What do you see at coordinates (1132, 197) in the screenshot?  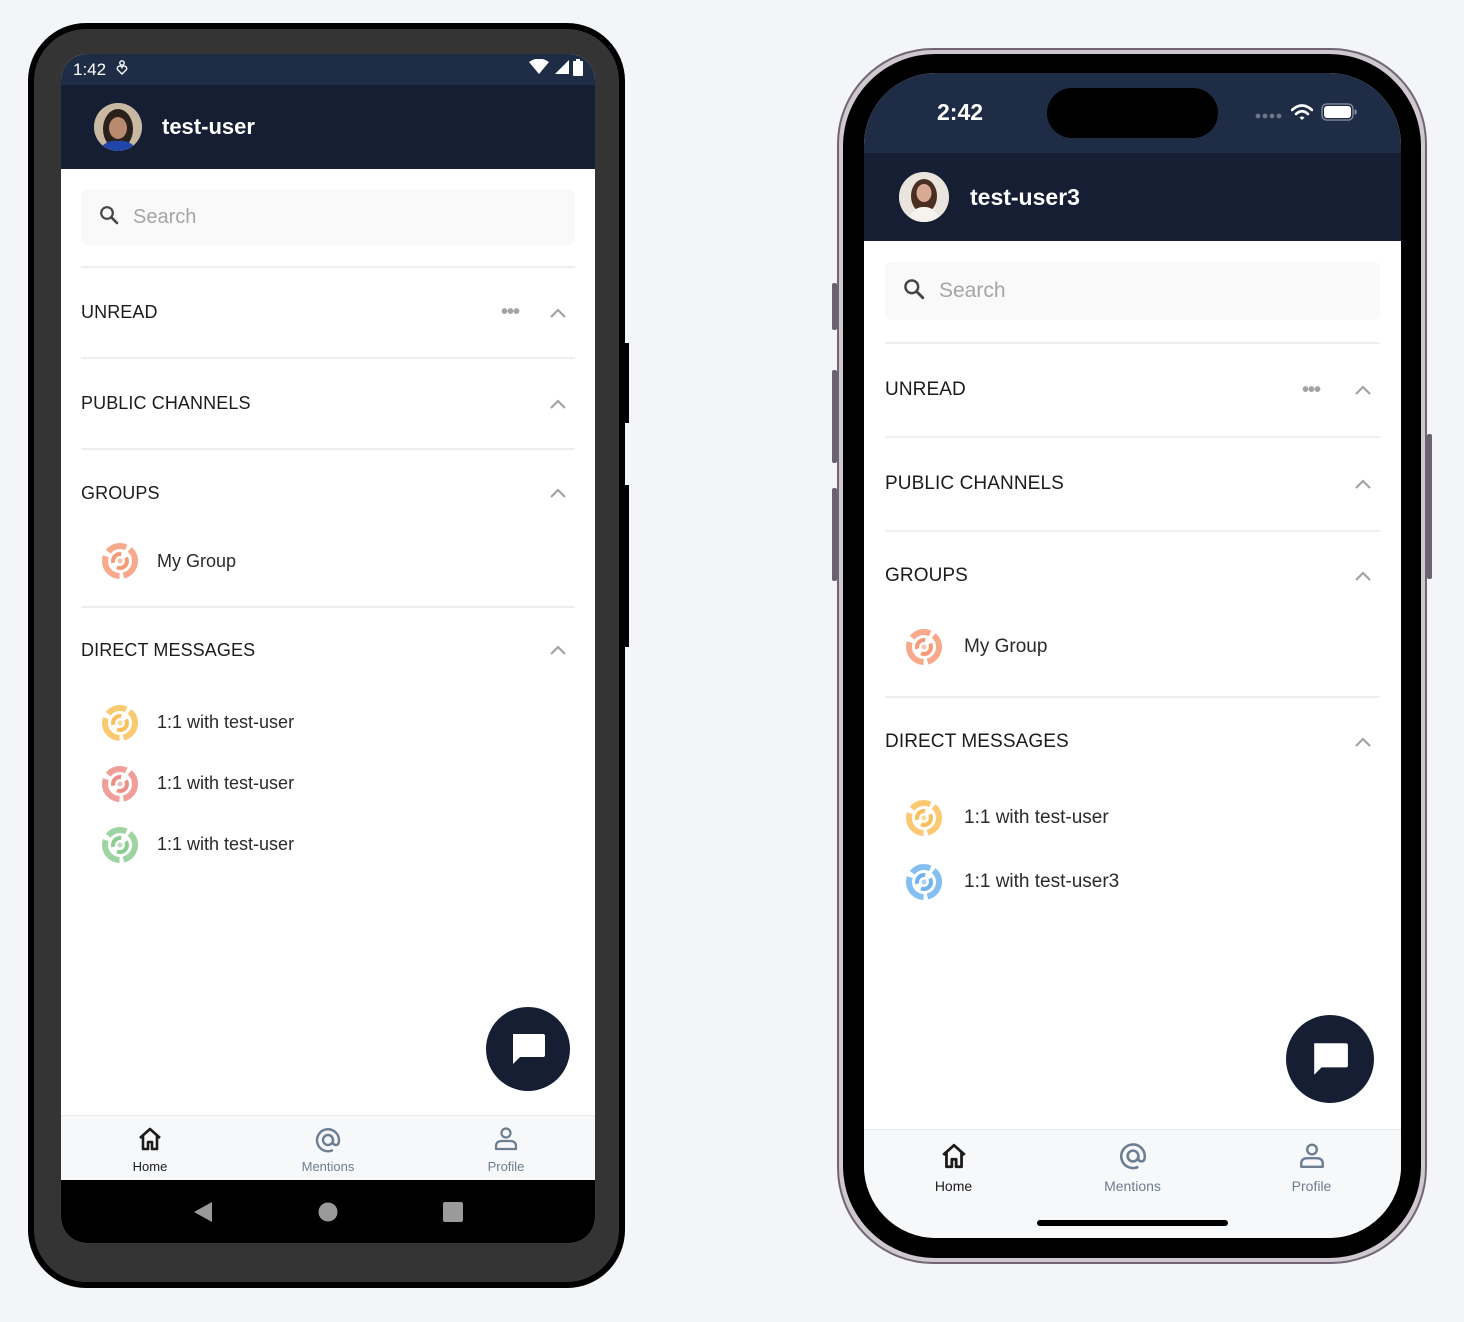 I see `app-header: test-user3` at bounding box center [1132, 197].